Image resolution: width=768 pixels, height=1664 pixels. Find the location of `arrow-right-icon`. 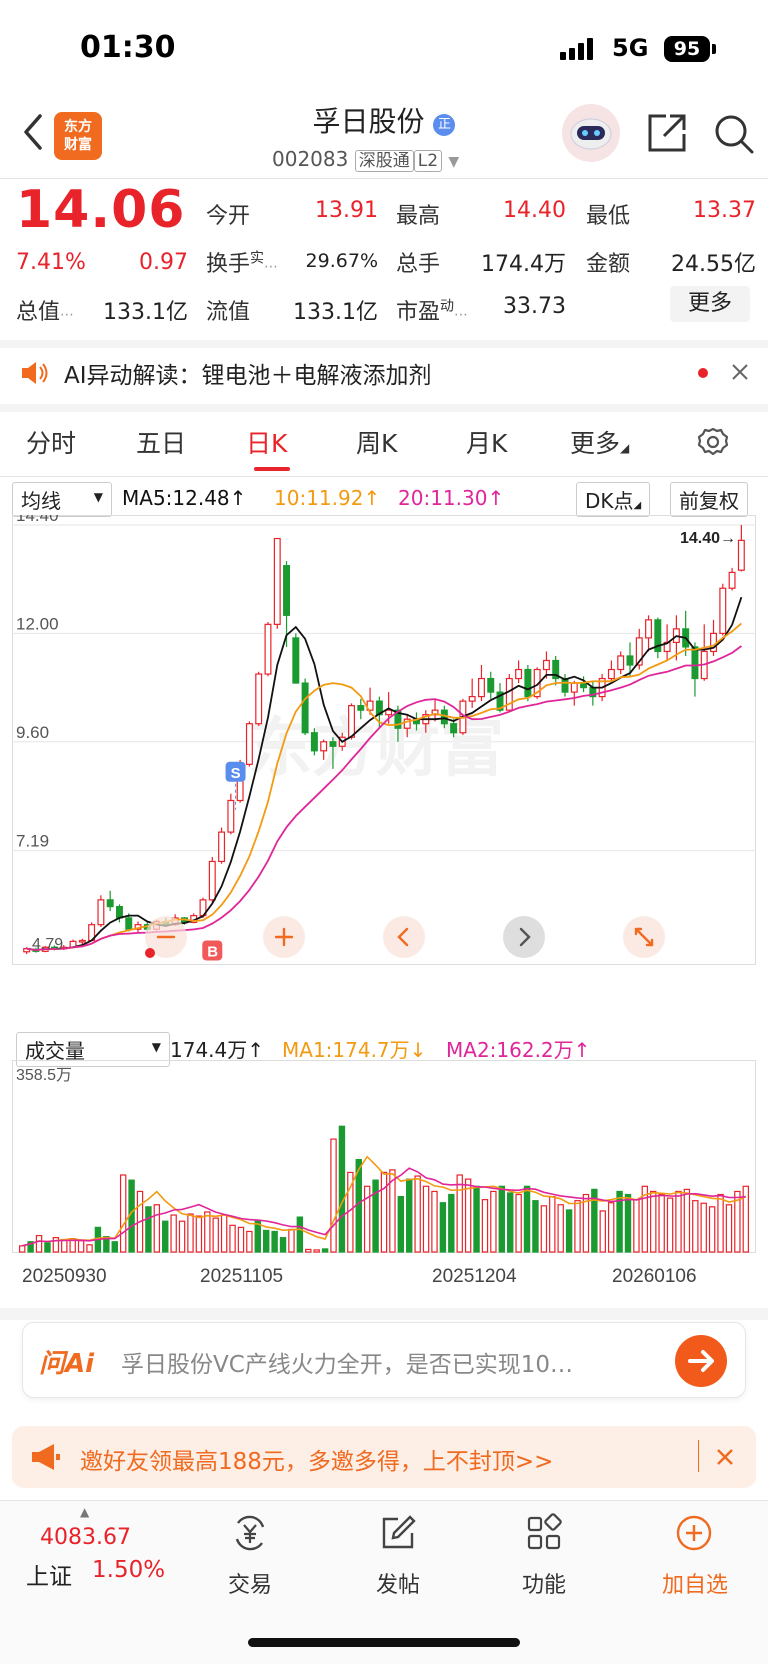

arrow-right-icon is located at coordinates (701, 1361).